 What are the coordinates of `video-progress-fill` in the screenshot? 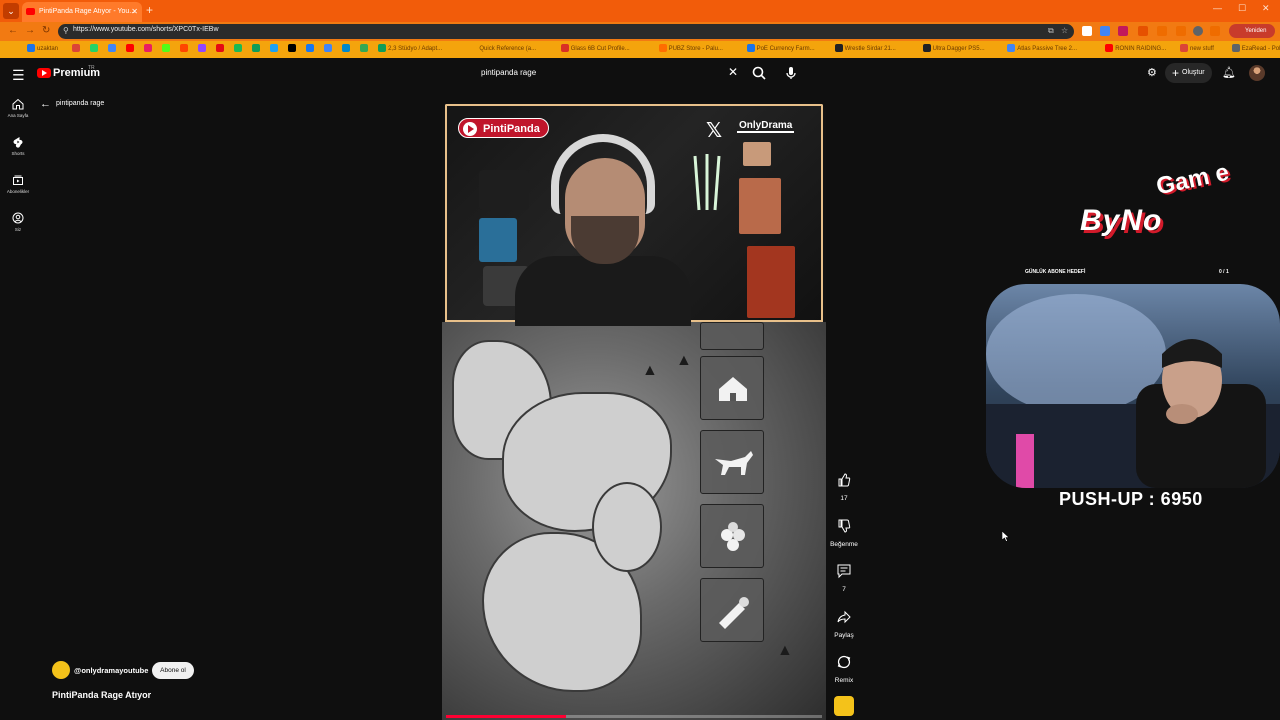 It's located at (506, 716).